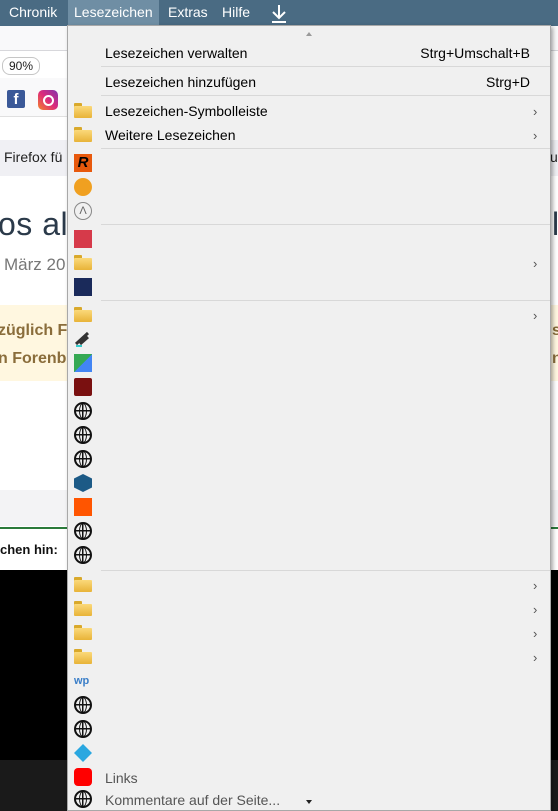  Describe the element at coordinates (35, 264) in the screenshot. I see `post-date: März 20` at that location.